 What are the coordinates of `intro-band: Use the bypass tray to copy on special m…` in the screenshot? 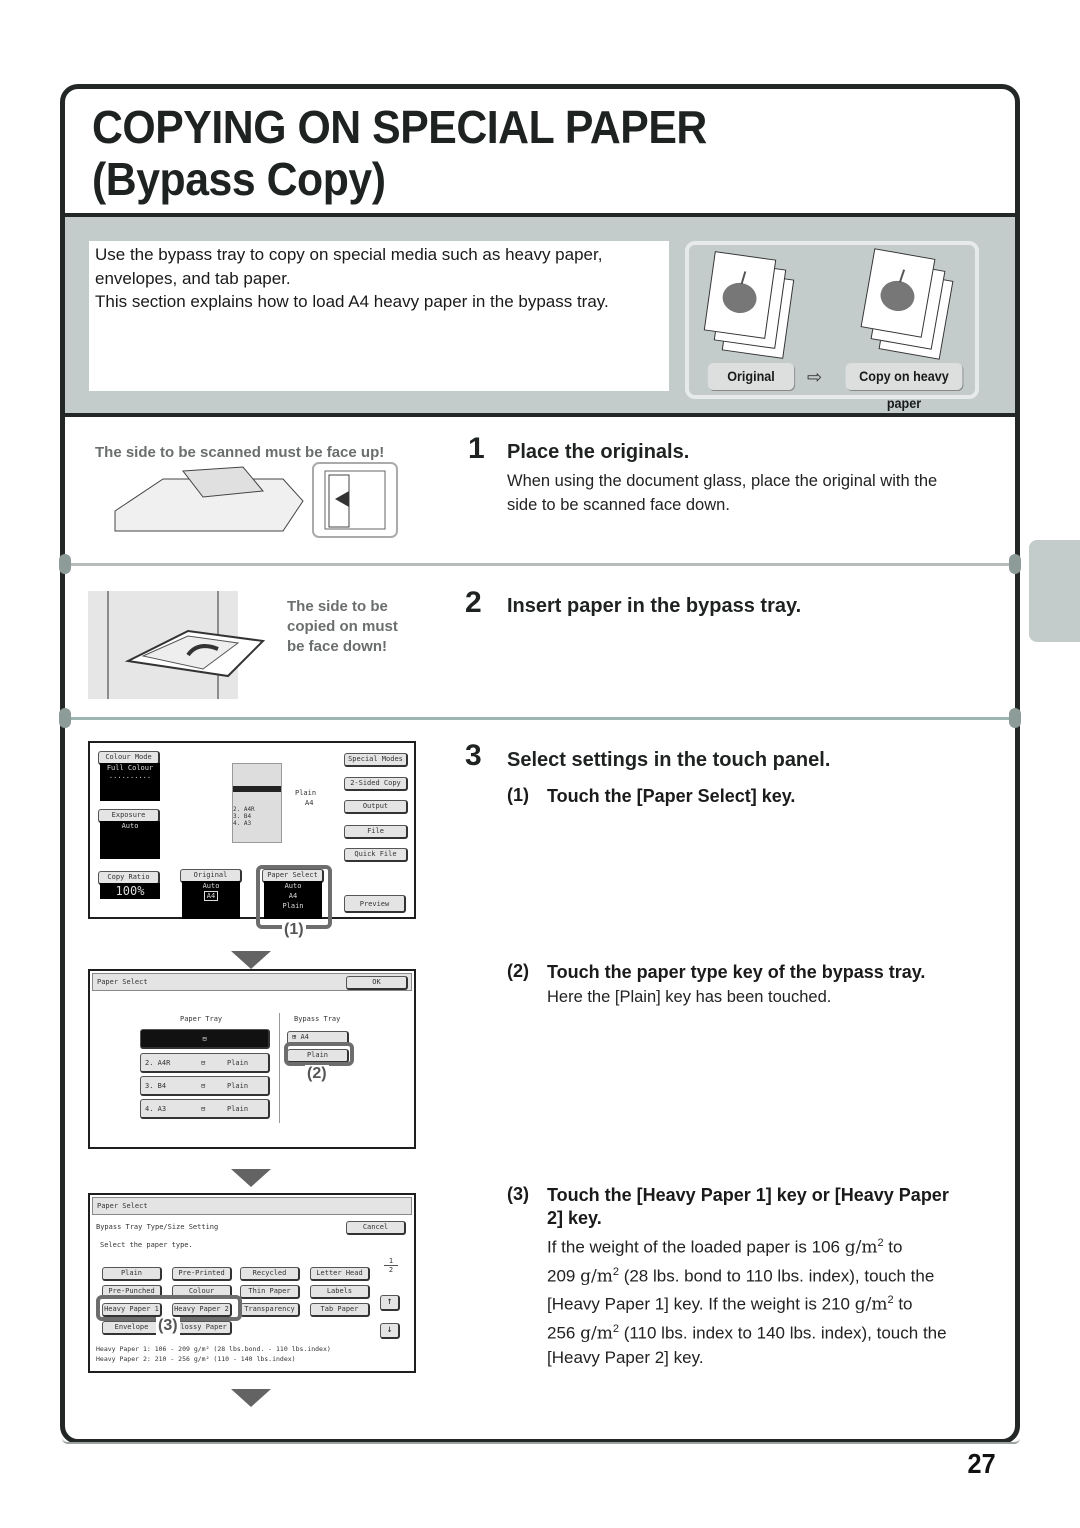 It's located at (540, 315).